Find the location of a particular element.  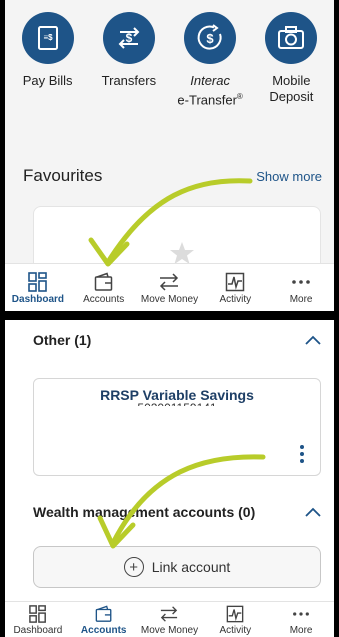

etransfer-label: Interac e-Transfer® is located at coordinates (209, 90).